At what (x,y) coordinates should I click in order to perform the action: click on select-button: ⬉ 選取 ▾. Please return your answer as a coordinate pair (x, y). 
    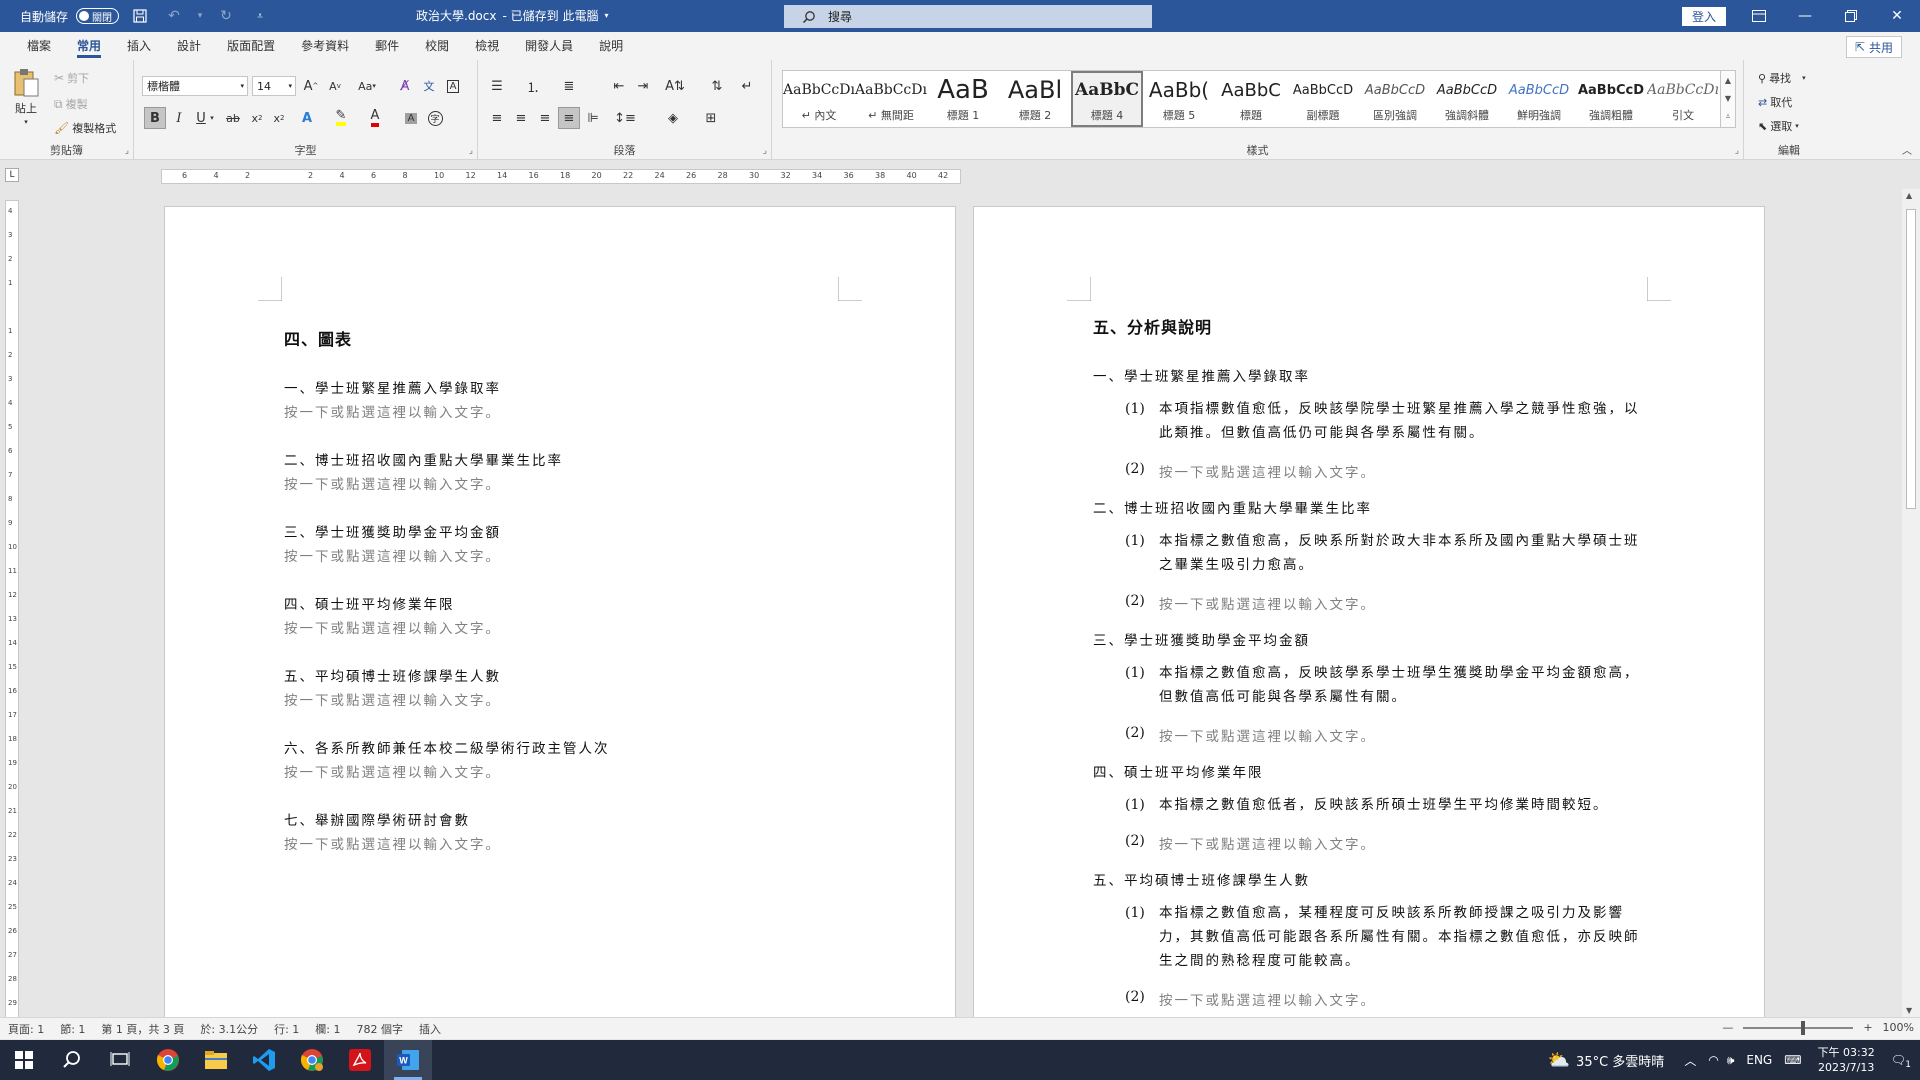
    Looking at the image, I should click on (1778, 126).